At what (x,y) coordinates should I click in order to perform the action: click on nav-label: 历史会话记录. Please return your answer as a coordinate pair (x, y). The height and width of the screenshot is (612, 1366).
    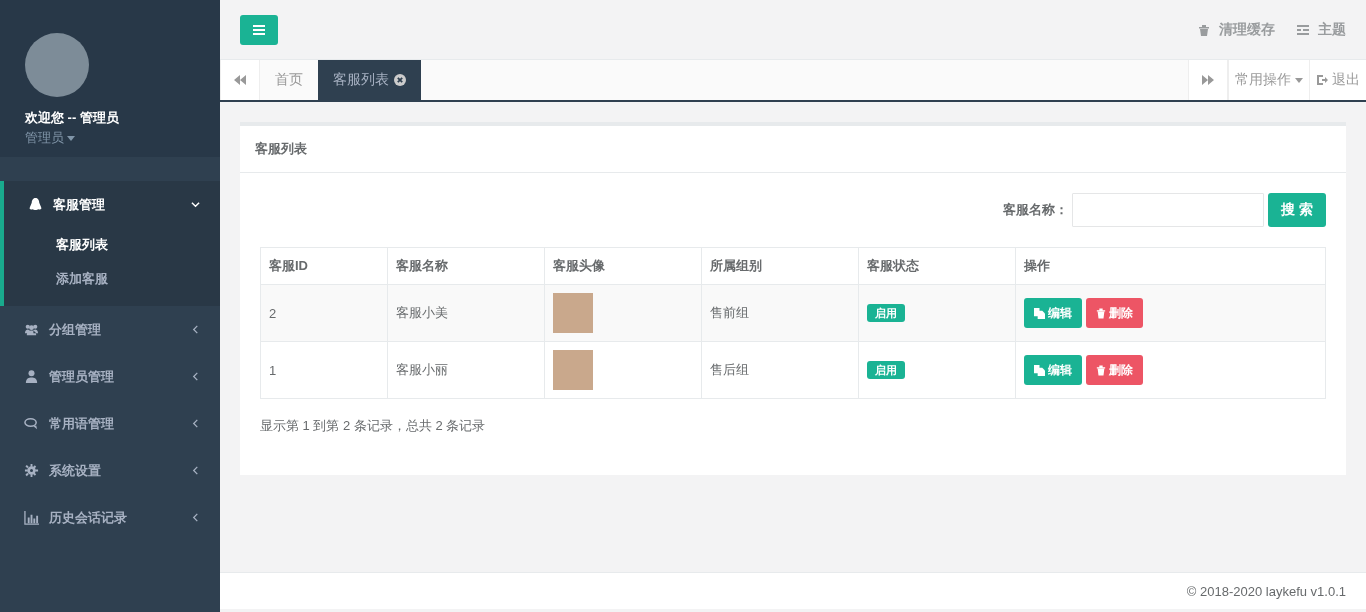
    Looking at the image, I should click on (88, 517).